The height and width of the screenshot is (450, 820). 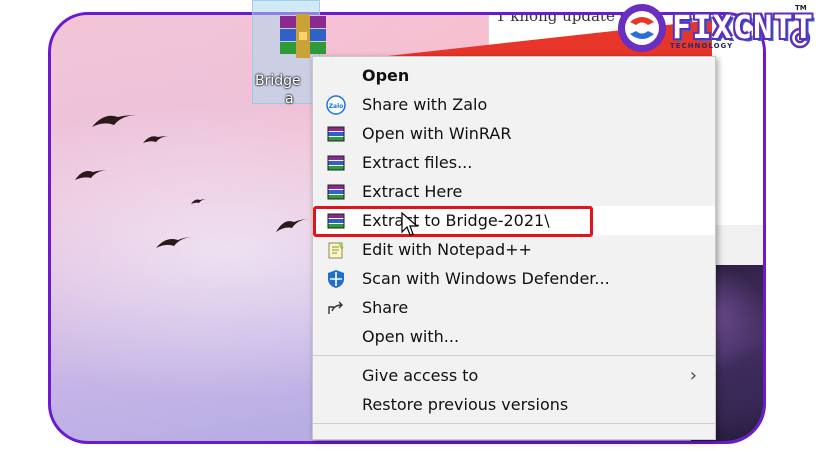 What do you see at coordinates (335, 307) in the screenshot?
I see `share-icon` at bounding box center [335, 307].